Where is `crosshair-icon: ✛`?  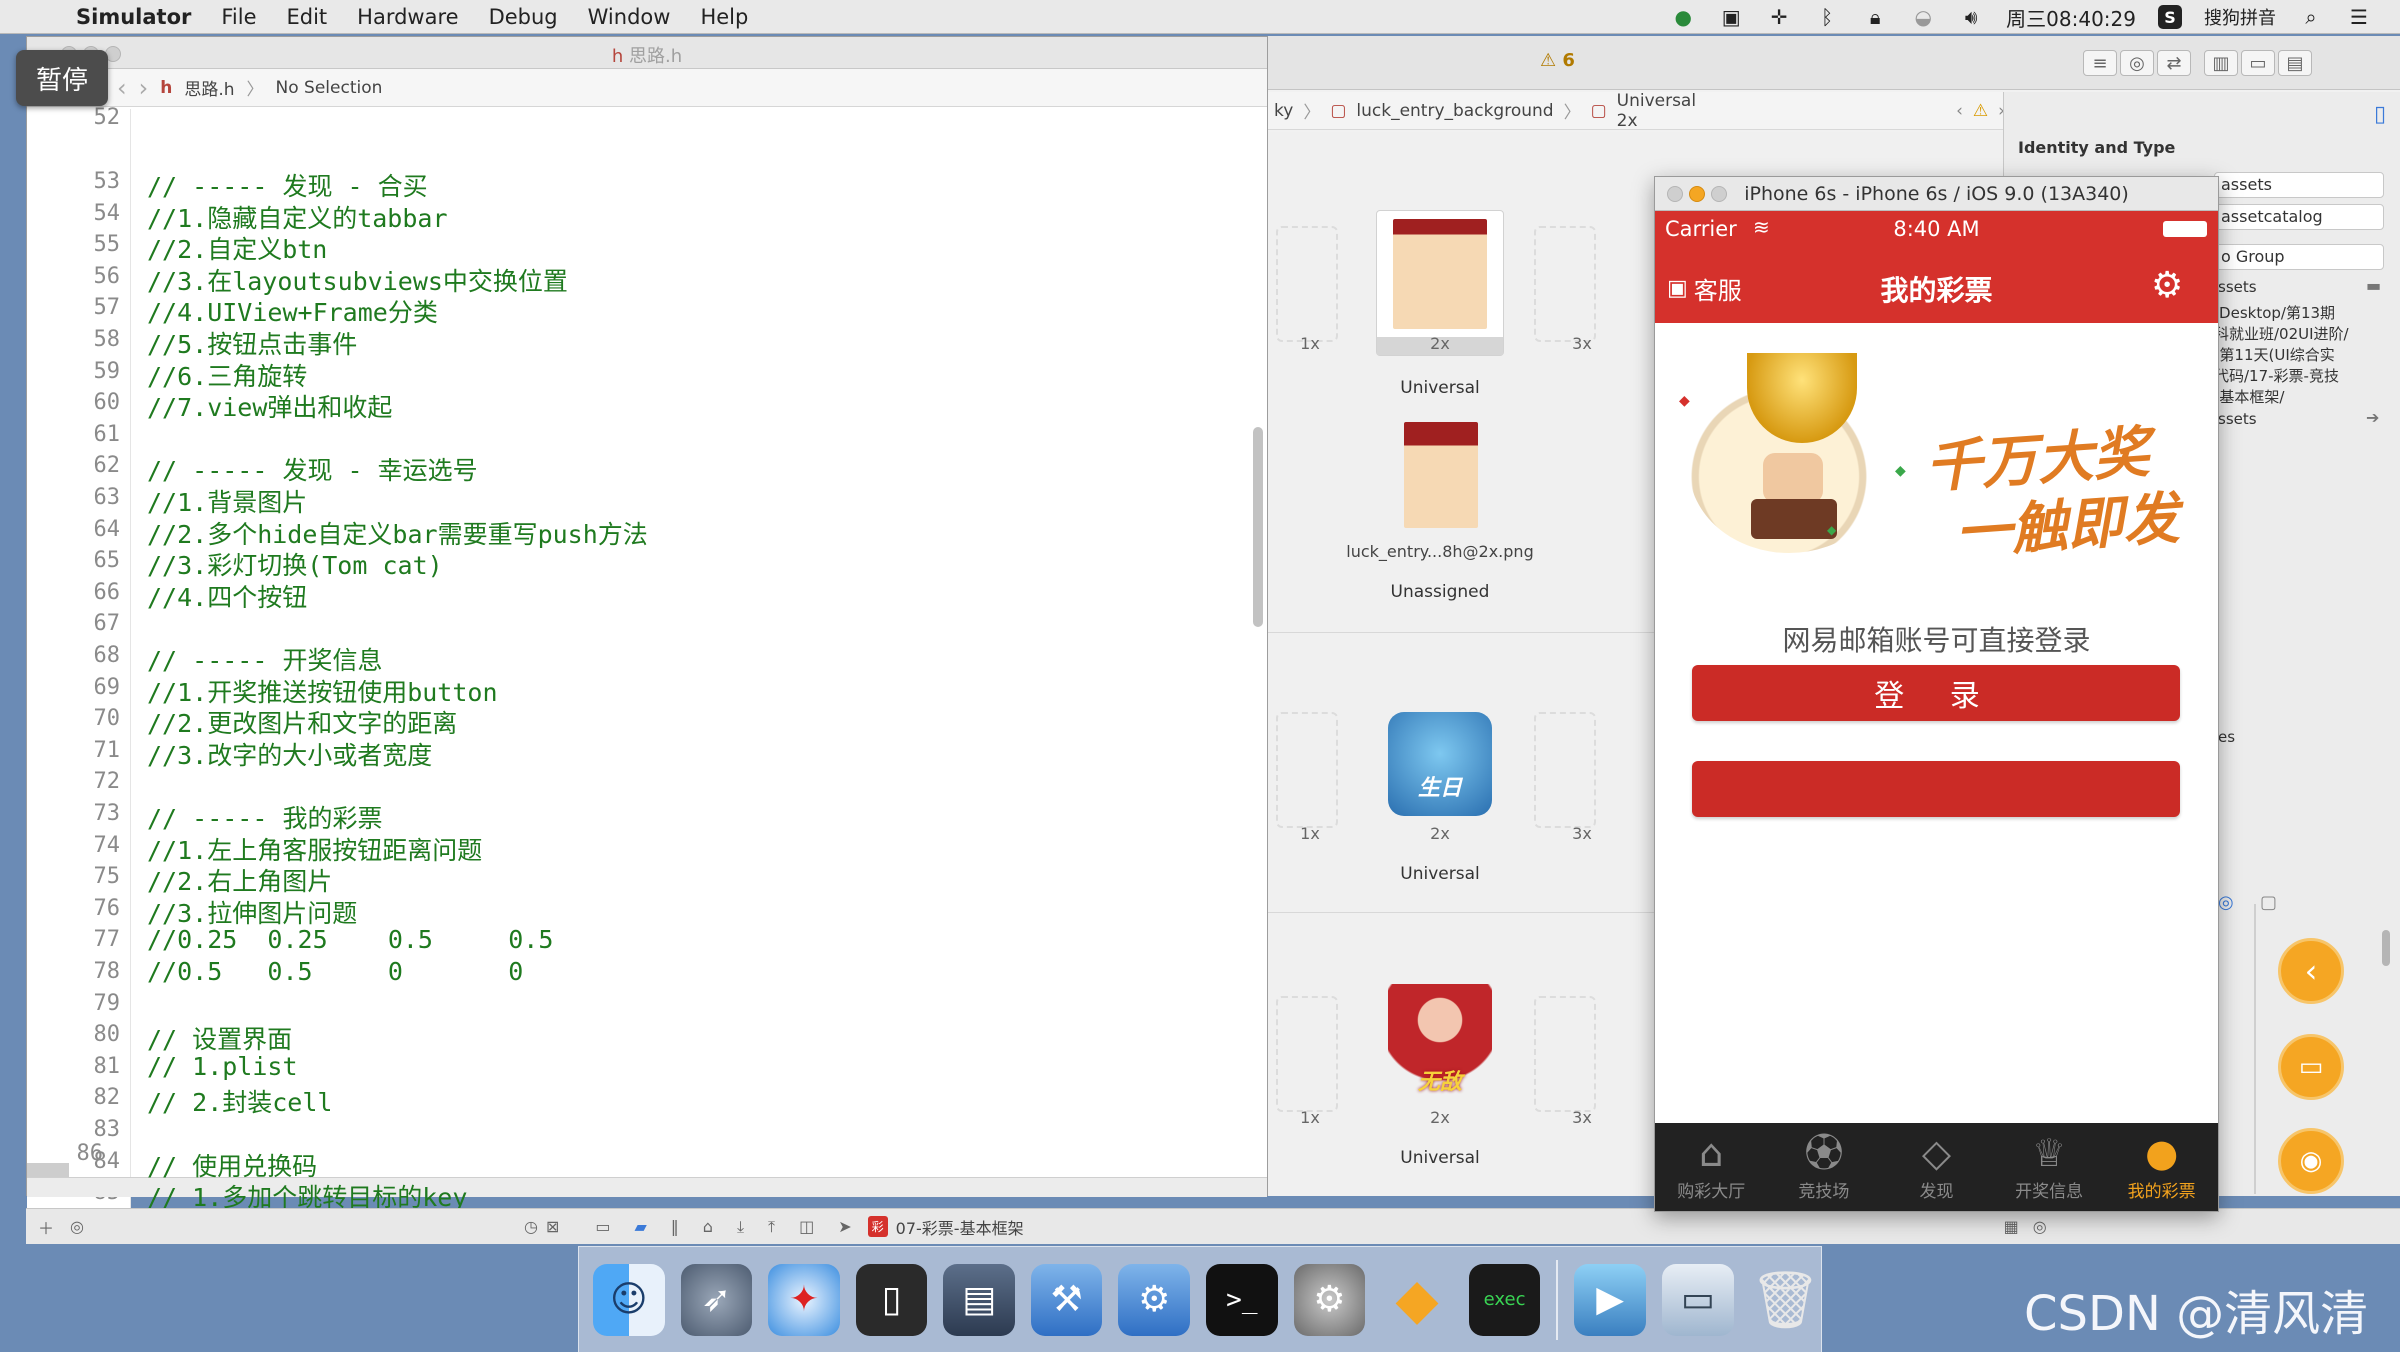
crosshair-icon: ✛ is located at coordinates (1779, 17).